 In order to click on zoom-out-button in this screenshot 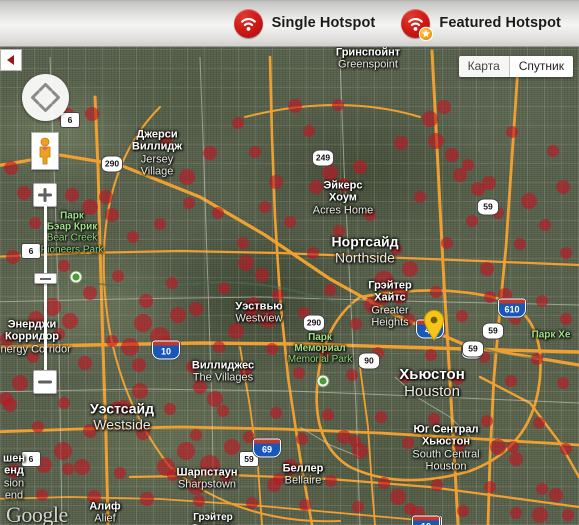, I will do `click(45, 382)`.